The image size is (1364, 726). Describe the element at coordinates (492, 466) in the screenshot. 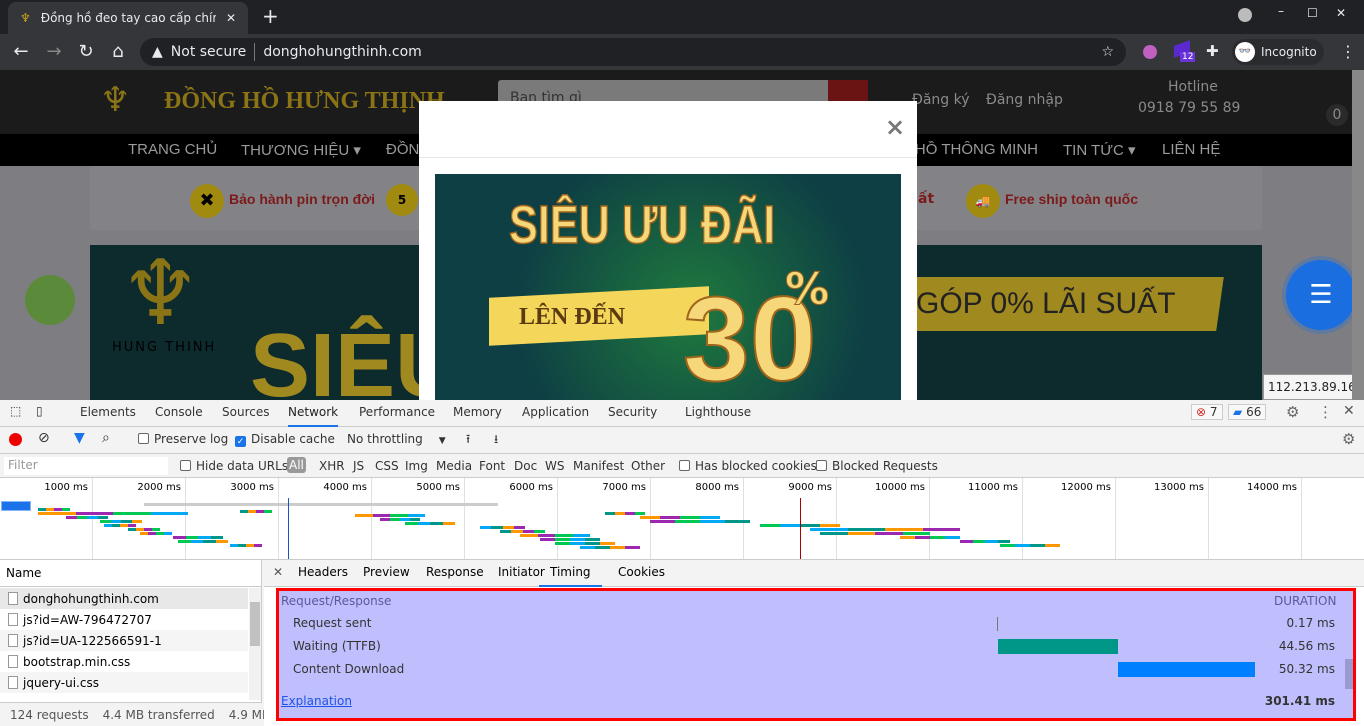

I see `type-font: Font` at that location.